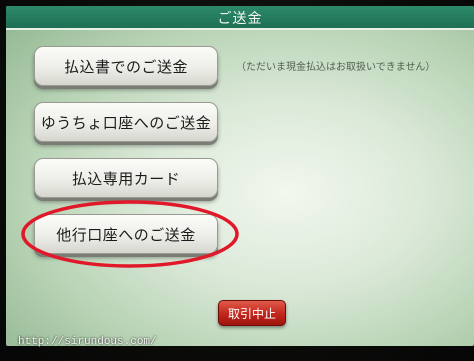 This screenshot has width=474, height=361. I want to click on payment-card-button: 払込専用カード, so click(126, 178).